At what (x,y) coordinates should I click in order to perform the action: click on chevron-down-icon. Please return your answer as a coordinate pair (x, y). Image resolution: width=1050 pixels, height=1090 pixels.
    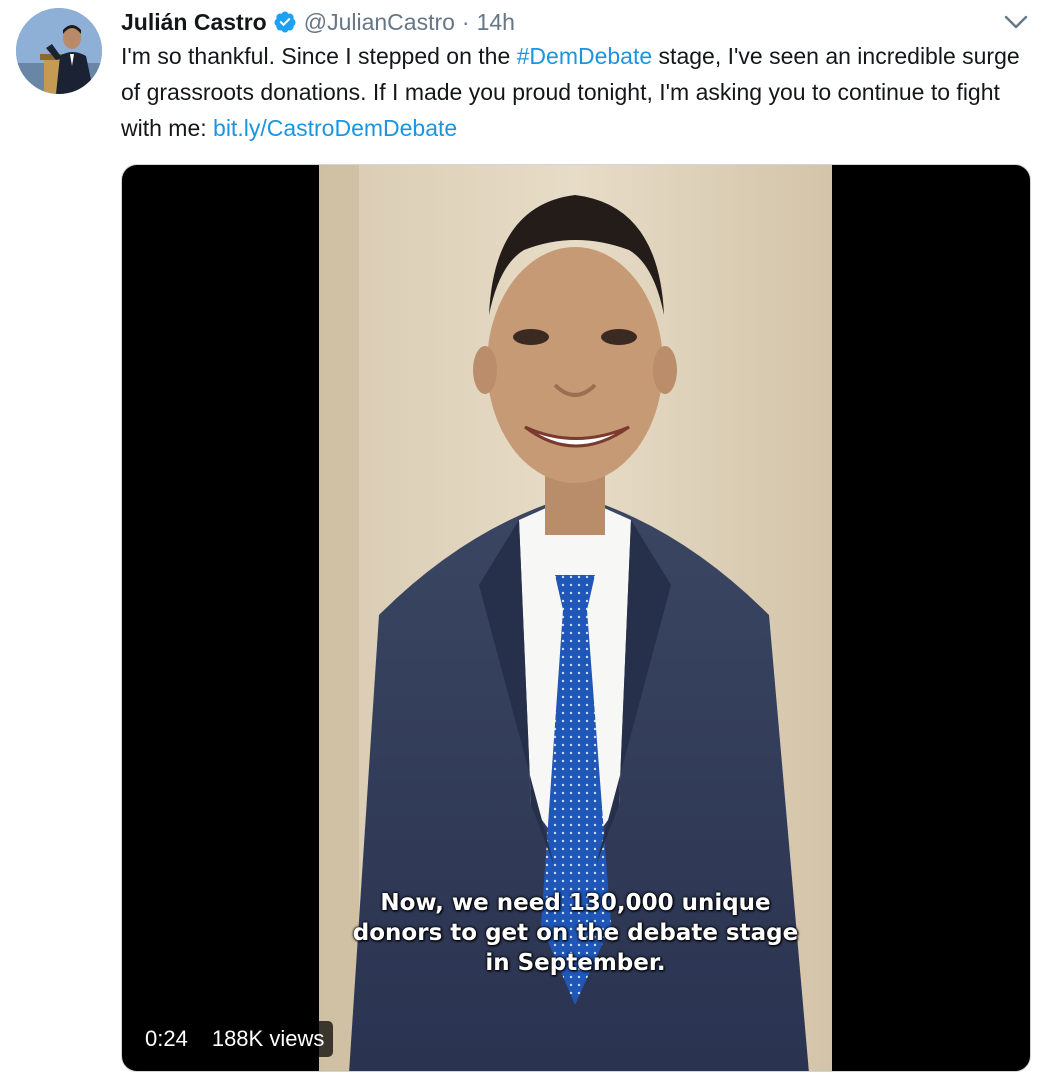
    Looking at the image, I should click on (1016, 22).